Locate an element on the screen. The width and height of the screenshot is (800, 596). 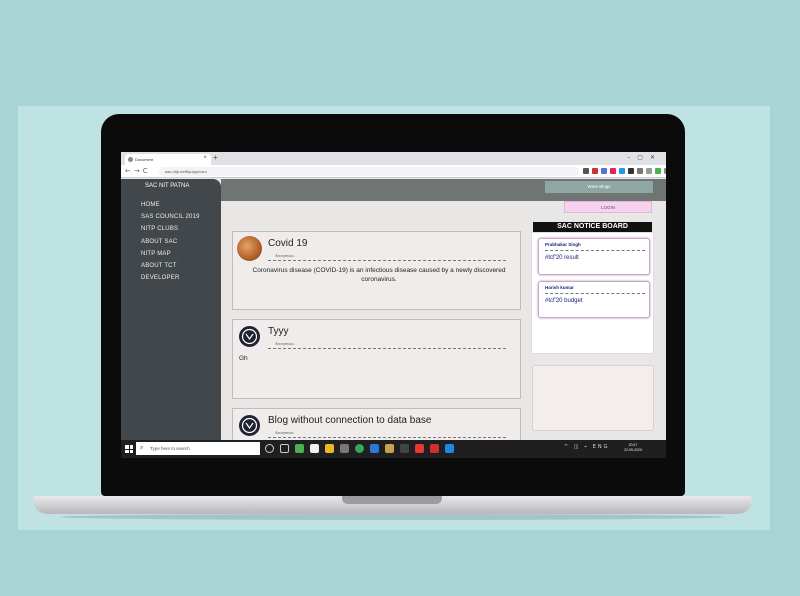
system-tray: ^ ◫ ⌁ ENG is located at coordinates (586, 447).